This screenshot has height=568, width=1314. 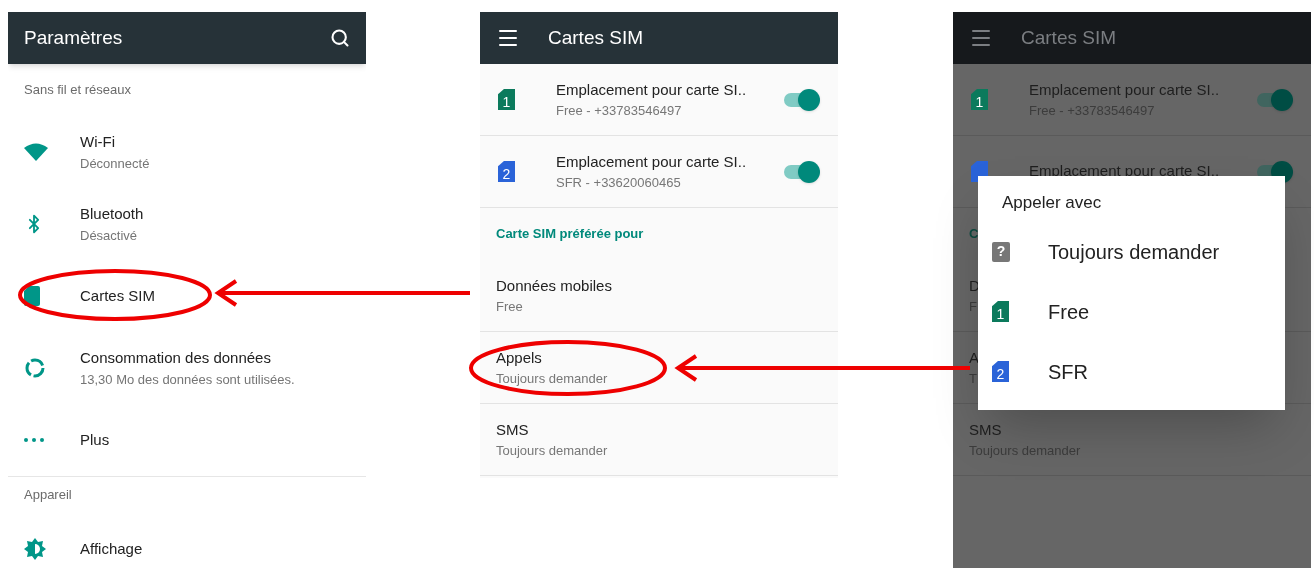 I want to click on option-label: SFR, so click(x=1068, y=372).